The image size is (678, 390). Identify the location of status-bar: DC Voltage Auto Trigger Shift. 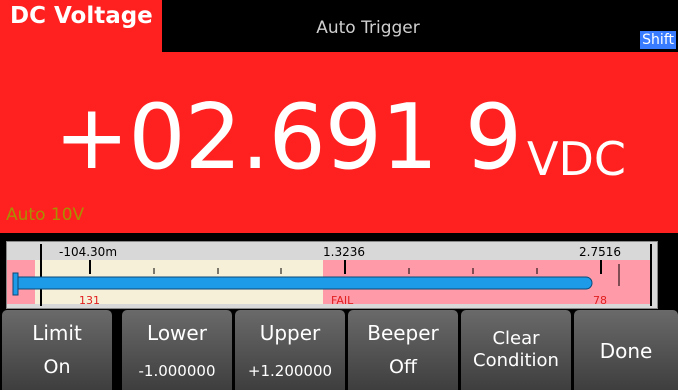
(339, 26).